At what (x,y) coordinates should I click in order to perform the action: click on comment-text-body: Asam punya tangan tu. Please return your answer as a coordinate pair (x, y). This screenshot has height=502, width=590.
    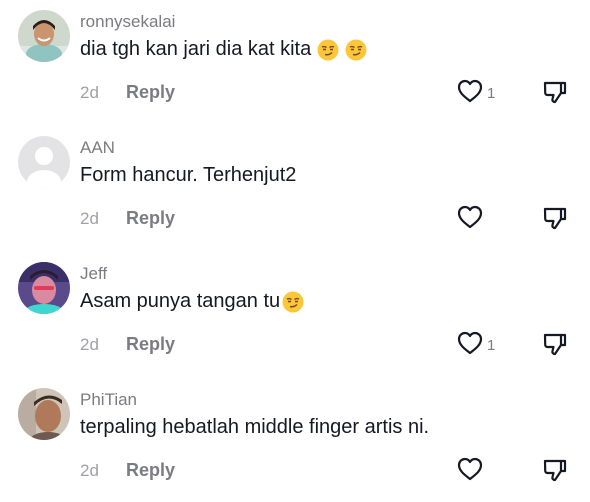
    Looking at the image, I should click on (180, 301).